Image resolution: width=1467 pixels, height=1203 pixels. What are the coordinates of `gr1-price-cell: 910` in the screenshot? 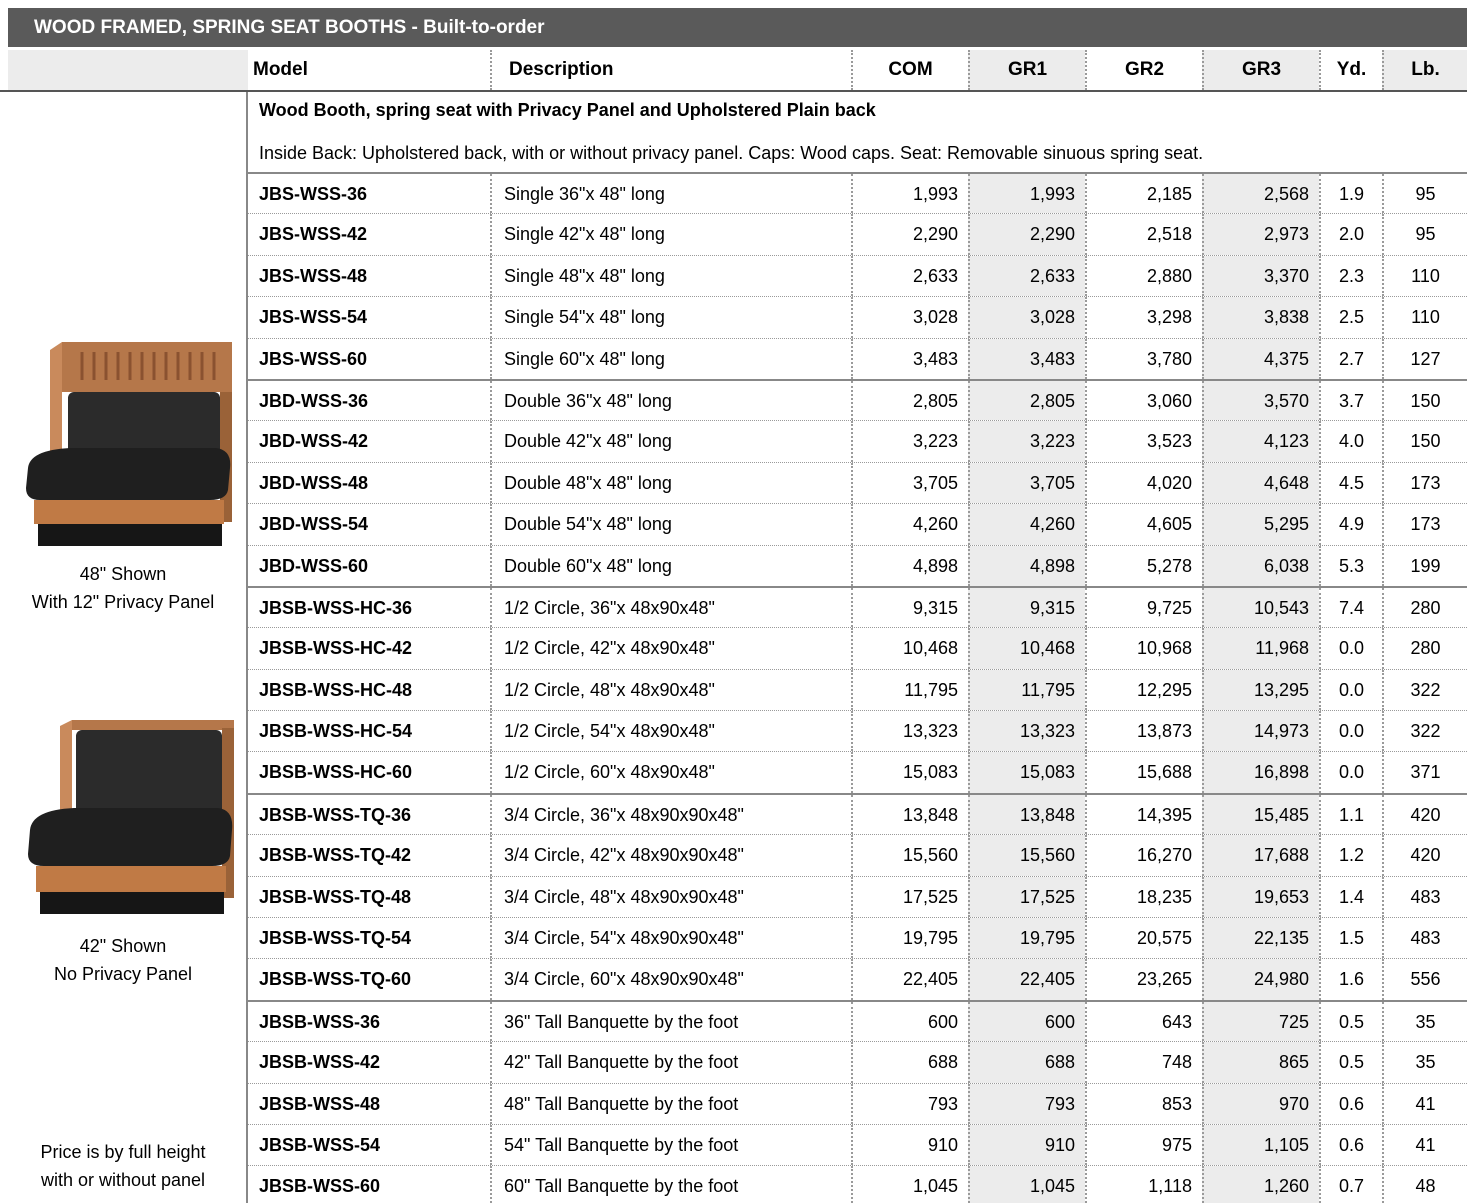 It's located at (1026, 1145).